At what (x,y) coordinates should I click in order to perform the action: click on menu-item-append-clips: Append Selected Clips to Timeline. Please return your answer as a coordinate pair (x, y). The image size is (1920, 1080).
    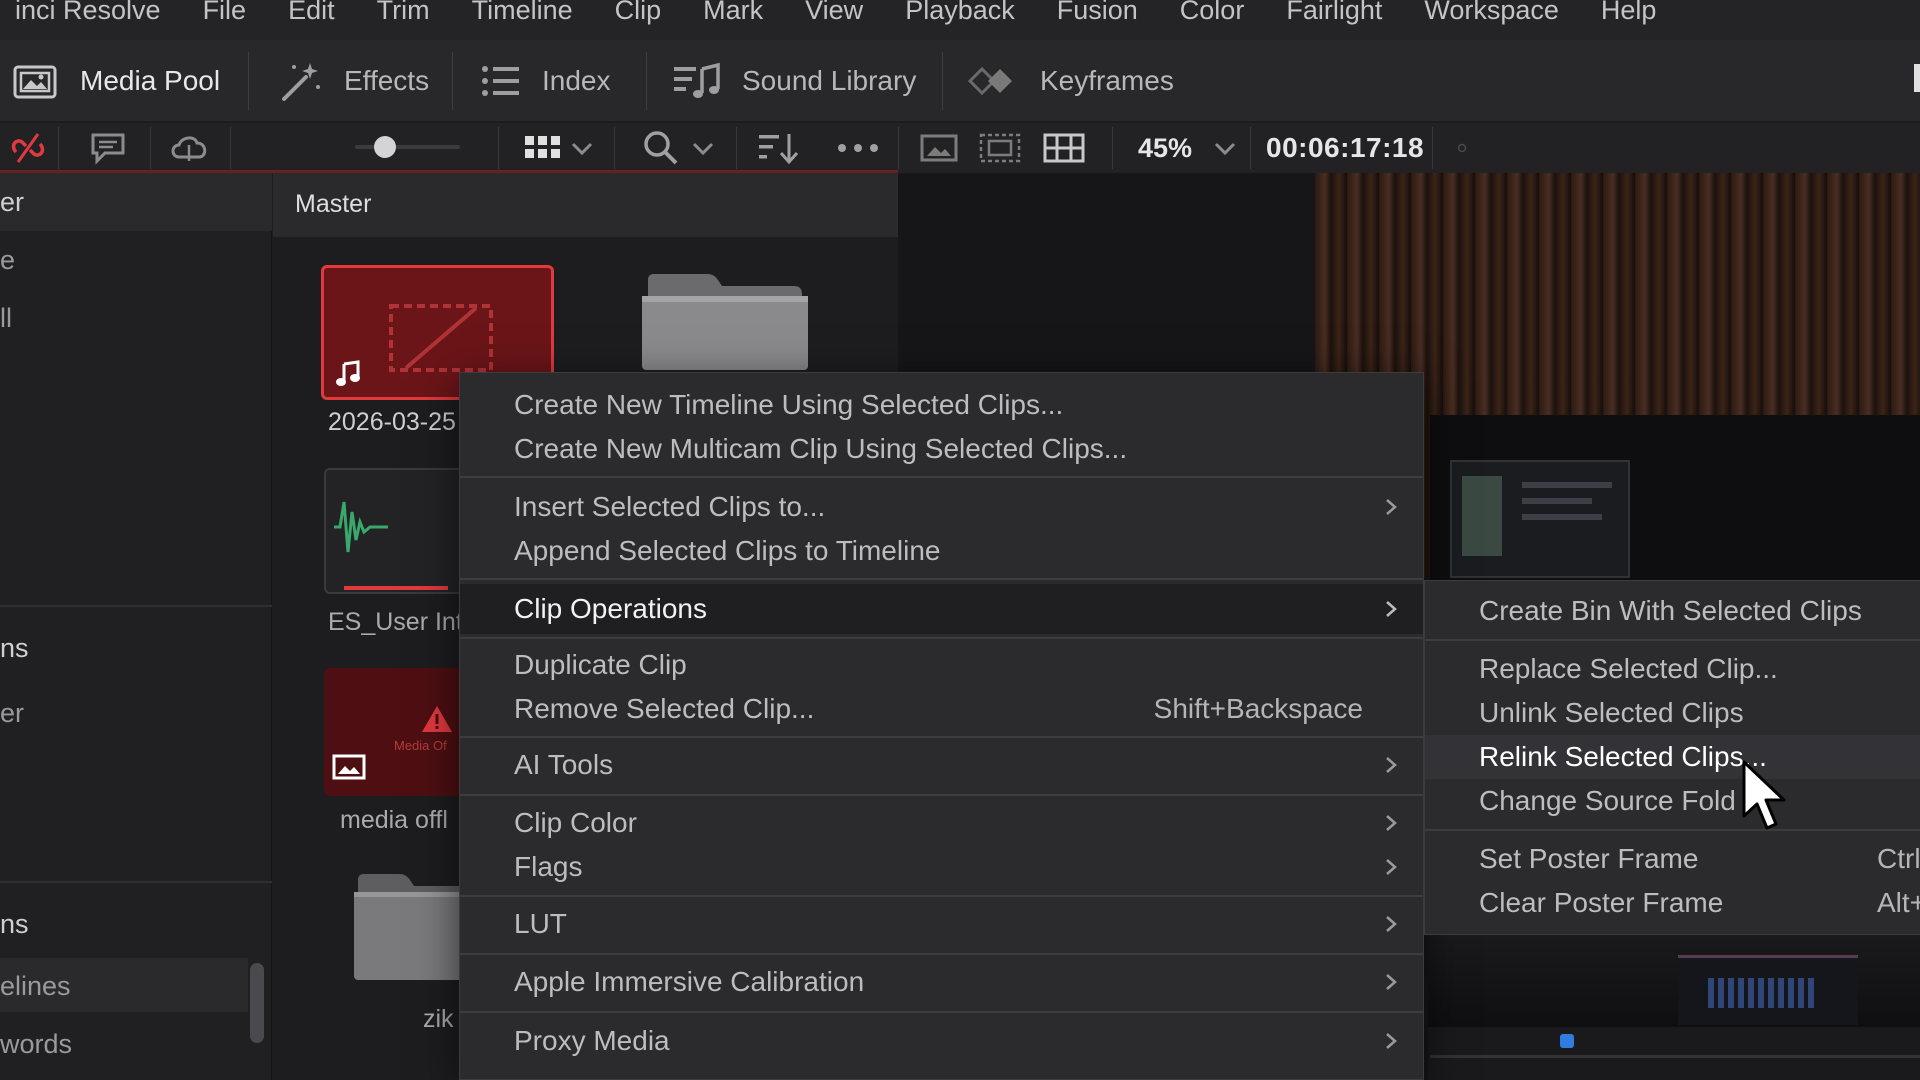
    Looking at the image, I should click on (941, 551).